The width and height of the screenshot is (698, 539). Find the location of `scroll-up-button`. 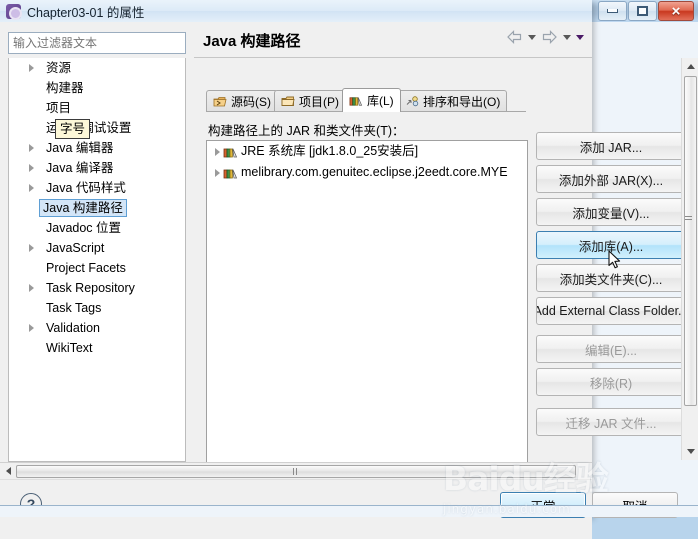

scroll-up-button is located at coordinates (690, 66).